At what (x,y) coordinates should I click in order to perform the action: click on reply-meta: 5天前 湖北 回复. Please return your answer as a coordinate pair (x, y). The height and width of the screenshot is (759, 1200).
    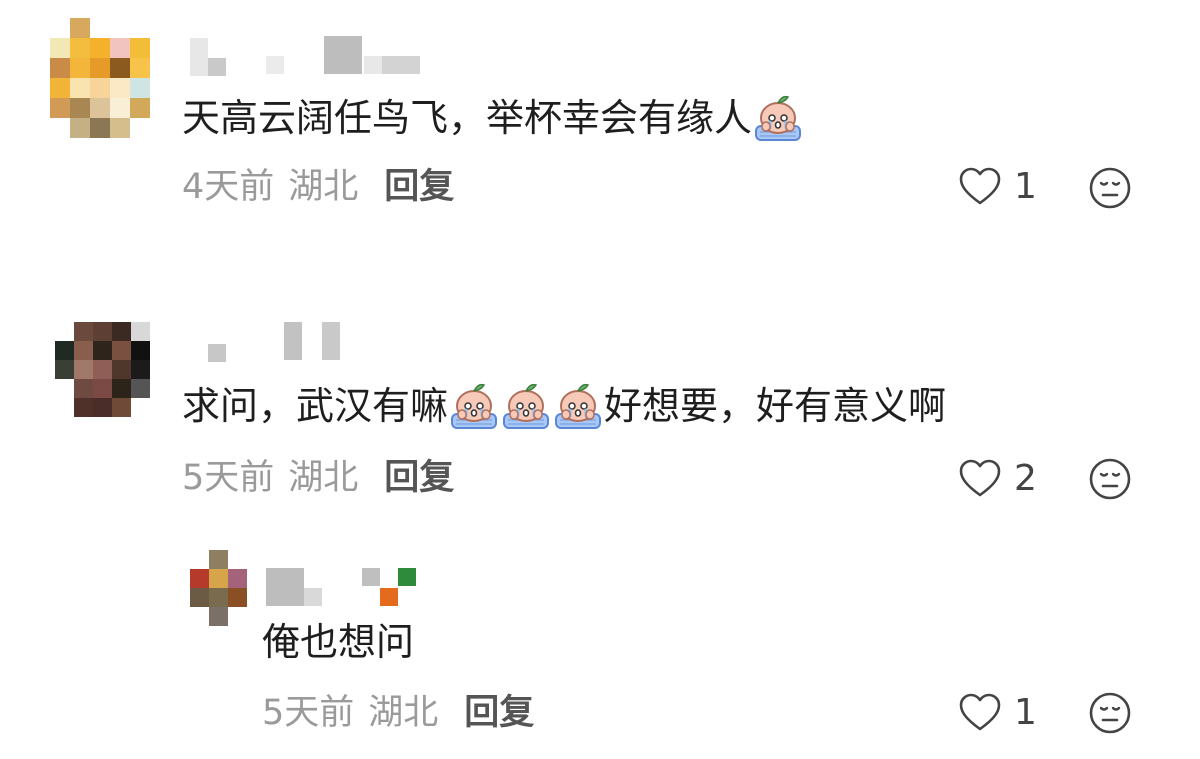
    Looking at the image, I should click on (398, 713).